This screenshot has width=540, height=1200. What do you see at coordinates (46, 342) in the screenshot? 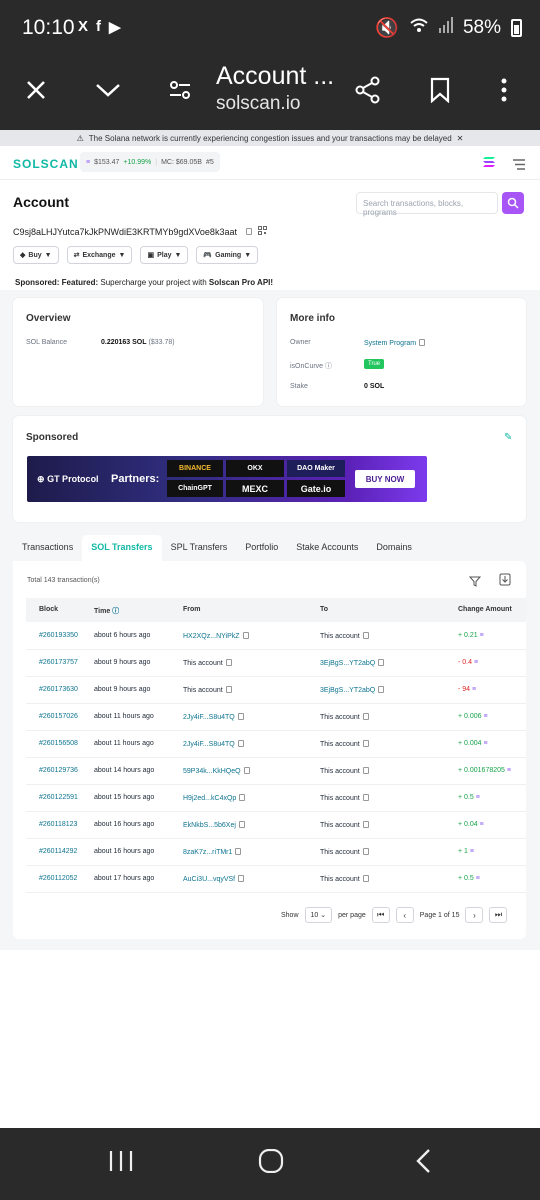
I see `sol-balance-label: SOL Balance` at bounding box center [46, 342].